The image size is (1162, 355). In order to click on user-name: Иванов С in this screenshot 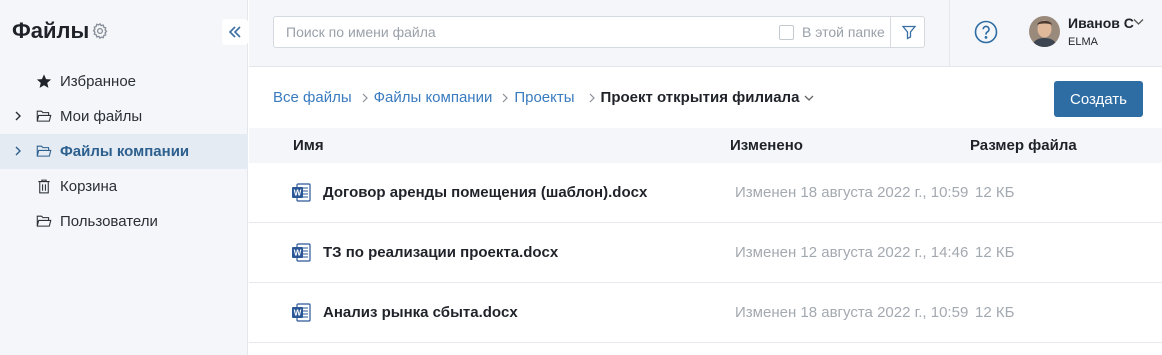, I will do `click(1101, 23)`.